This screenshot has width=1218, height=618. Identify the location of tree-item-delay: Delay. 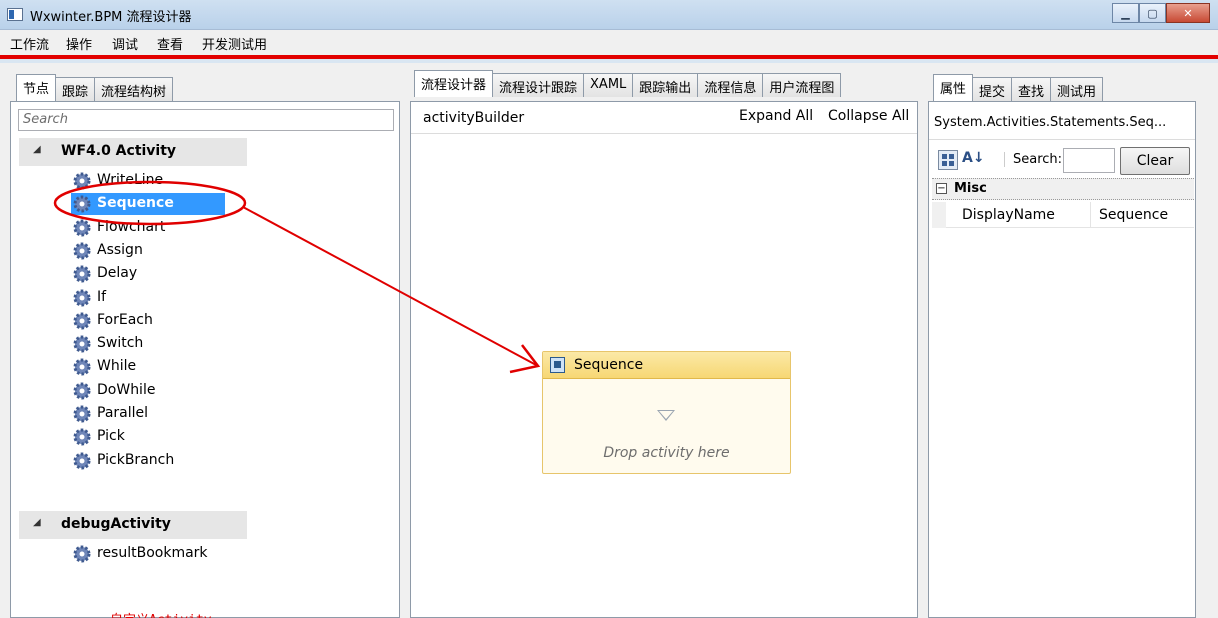
(104, 274).